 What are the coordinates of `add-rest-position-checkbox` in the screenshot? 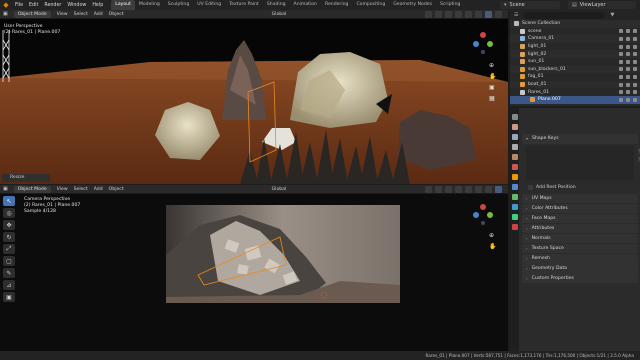 It's located at (530, 187).